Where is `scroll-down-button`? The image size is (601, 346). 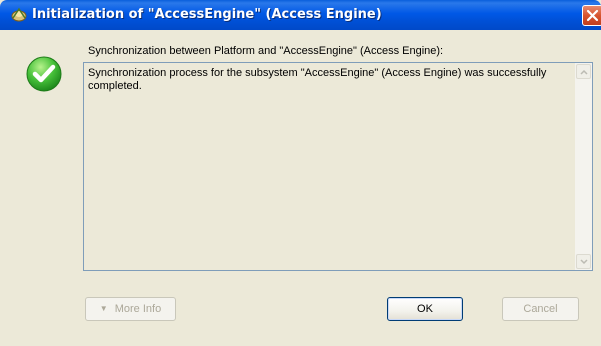
scroll-down-button is located at coordinates (583, 261).